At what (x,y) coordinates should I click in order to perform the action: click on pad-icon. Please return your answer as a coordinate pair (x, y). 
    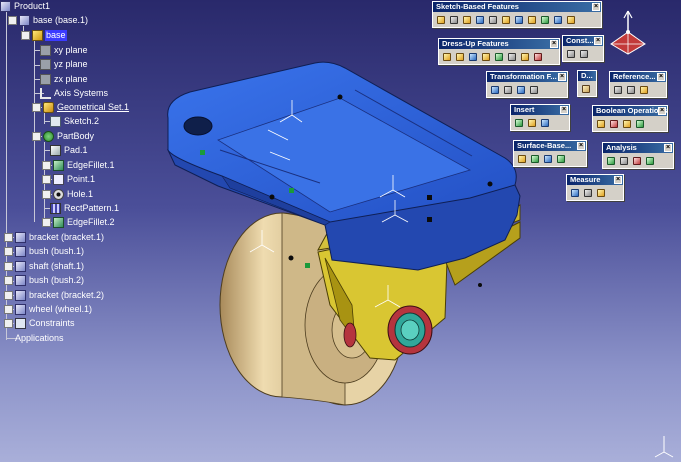
    Looking at the image, I should click on (441, 20).